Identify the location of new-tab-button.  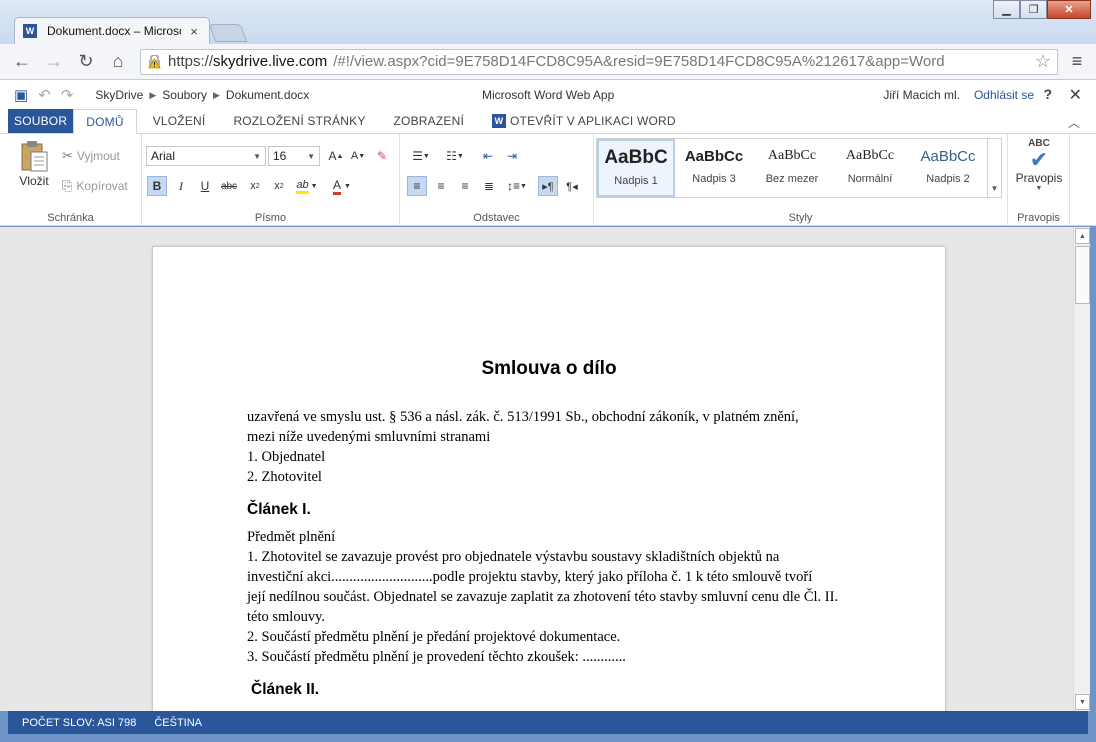
(228, 33).